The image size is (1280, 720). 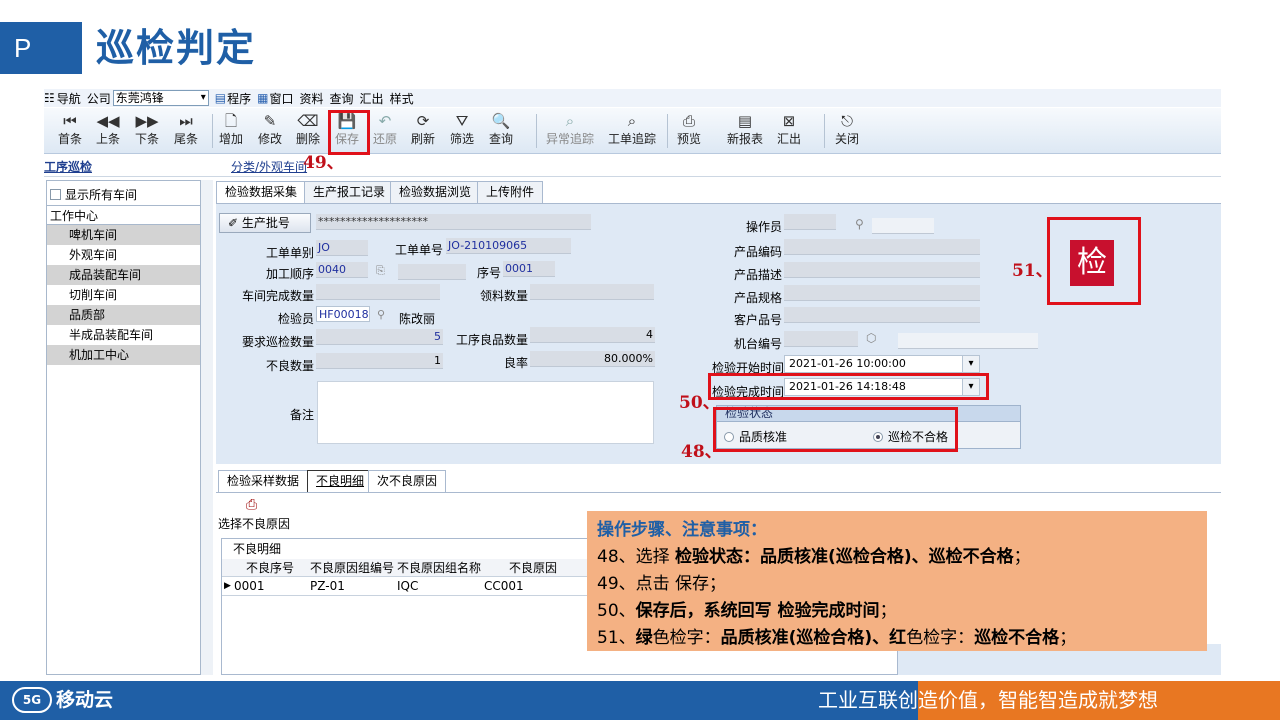 I want to click on cell: PZ-01, so click(x=327, y=586).